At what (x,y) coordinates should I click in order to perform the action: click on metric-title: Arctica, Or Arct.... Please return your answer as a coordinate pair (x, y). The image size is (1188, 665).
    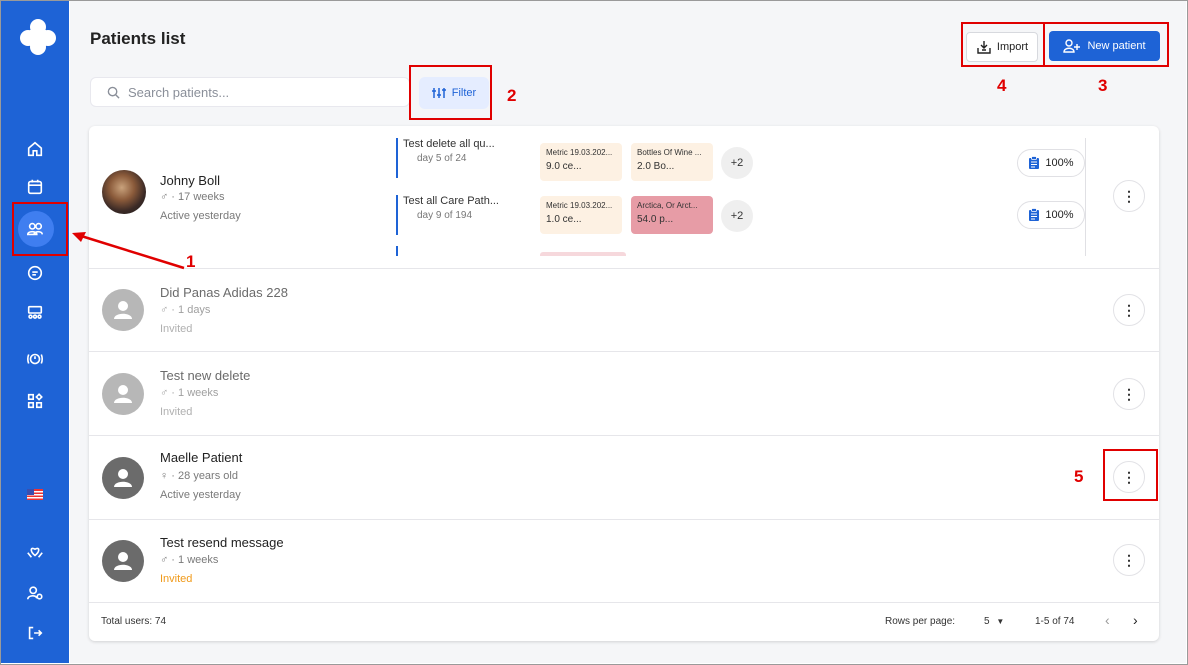
    Looking at the image, I should click on (667, 205).